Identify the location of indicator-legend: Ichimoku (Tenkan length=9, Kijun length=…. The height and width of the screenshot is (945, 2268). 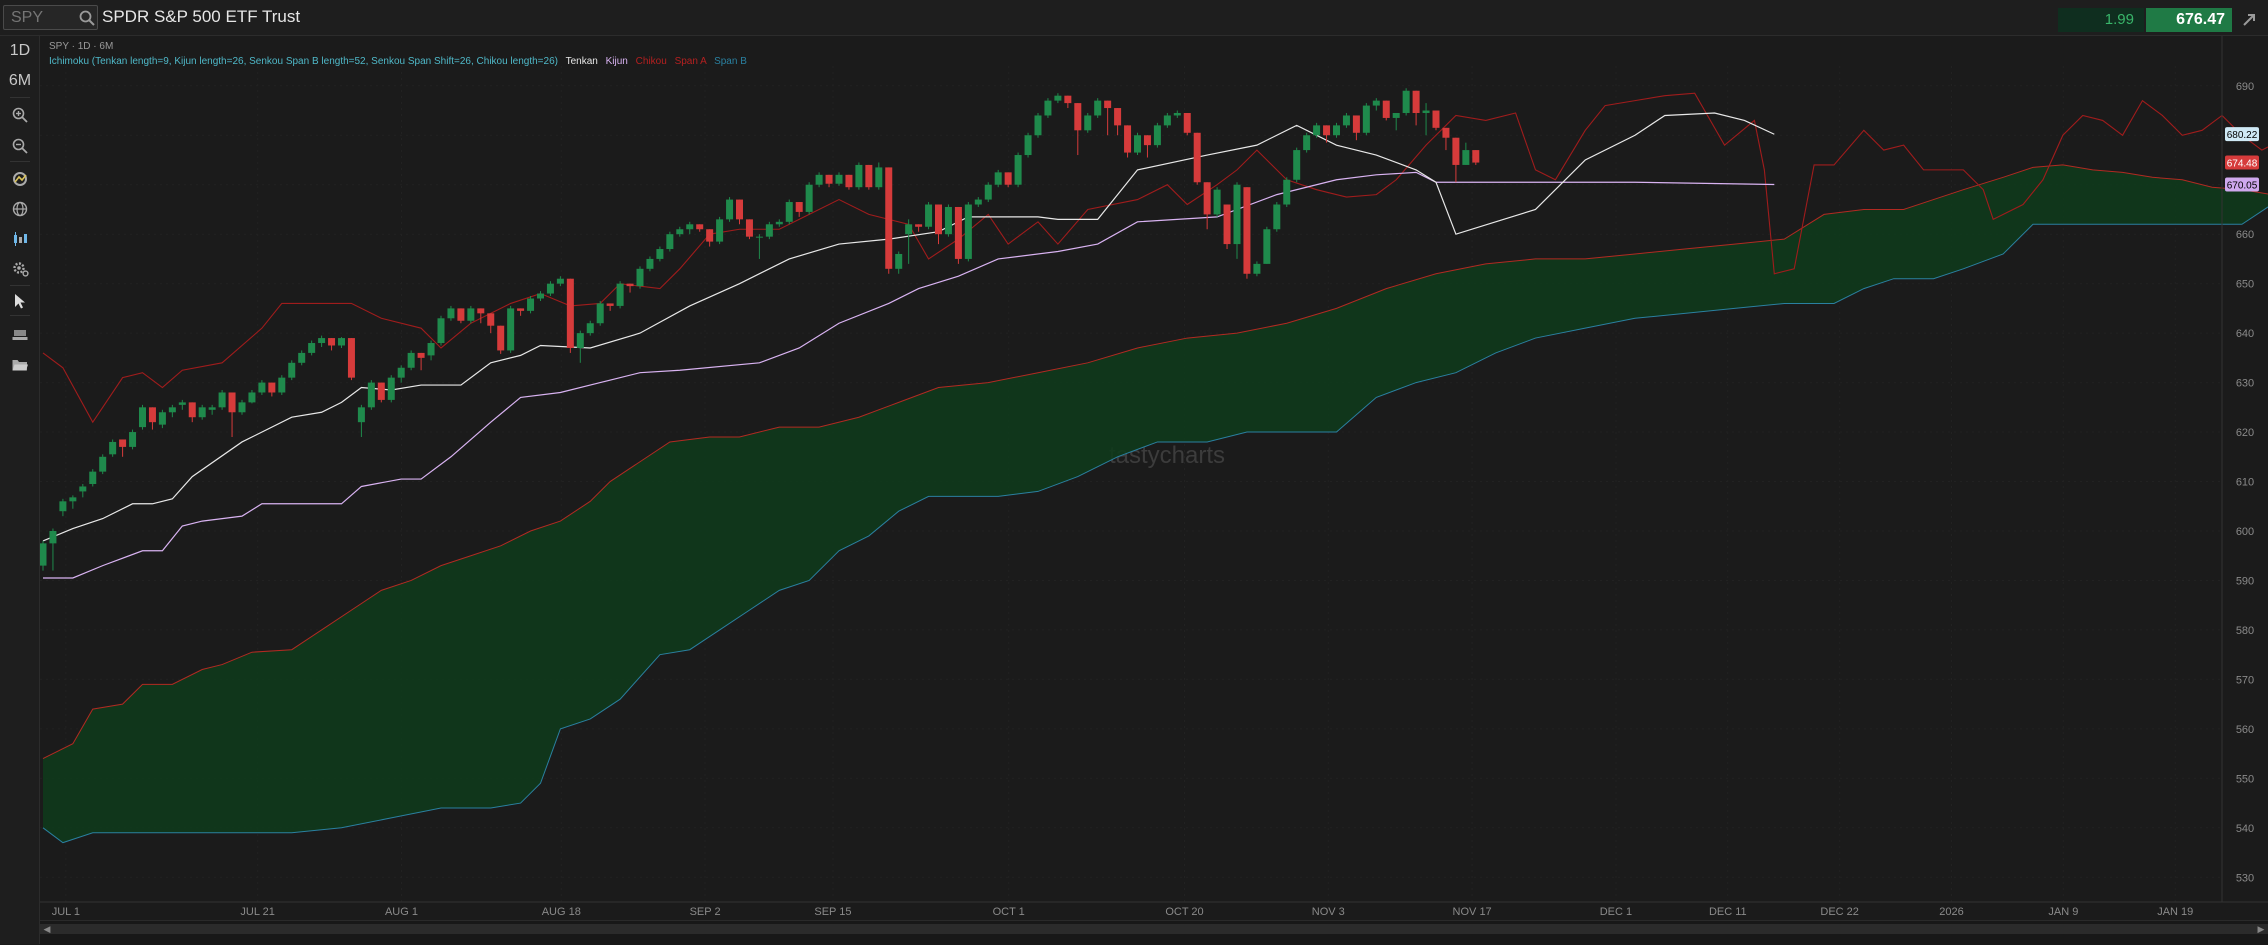
(398, 61).